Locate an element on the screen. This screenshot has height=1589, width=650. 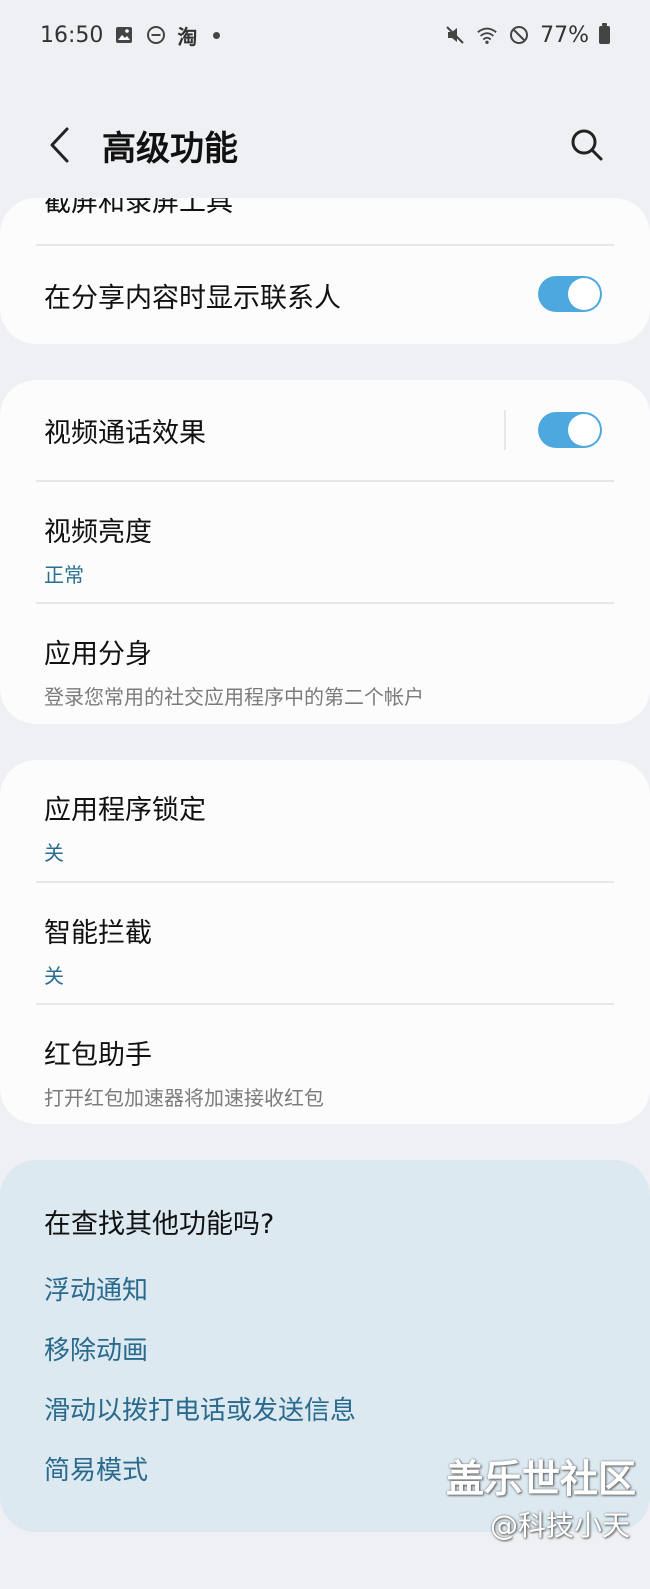
list-item-red-packet-assistant: 红包助手 打开红包加速器将加速接收红包 is located at coordinates (325, 1064).